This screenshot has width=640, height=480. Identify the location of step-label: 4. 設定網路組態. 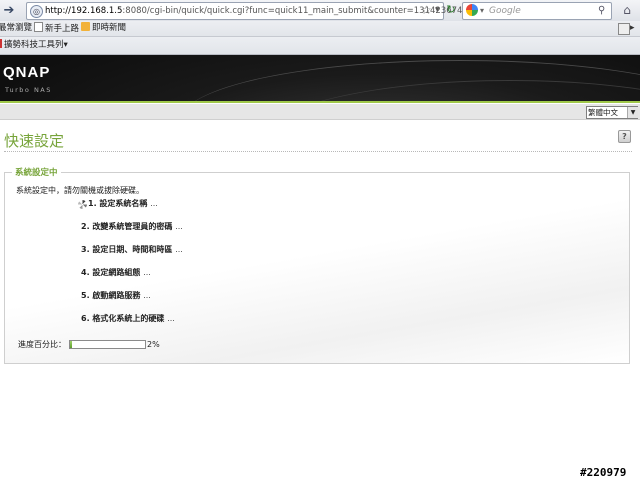
(111, 272).